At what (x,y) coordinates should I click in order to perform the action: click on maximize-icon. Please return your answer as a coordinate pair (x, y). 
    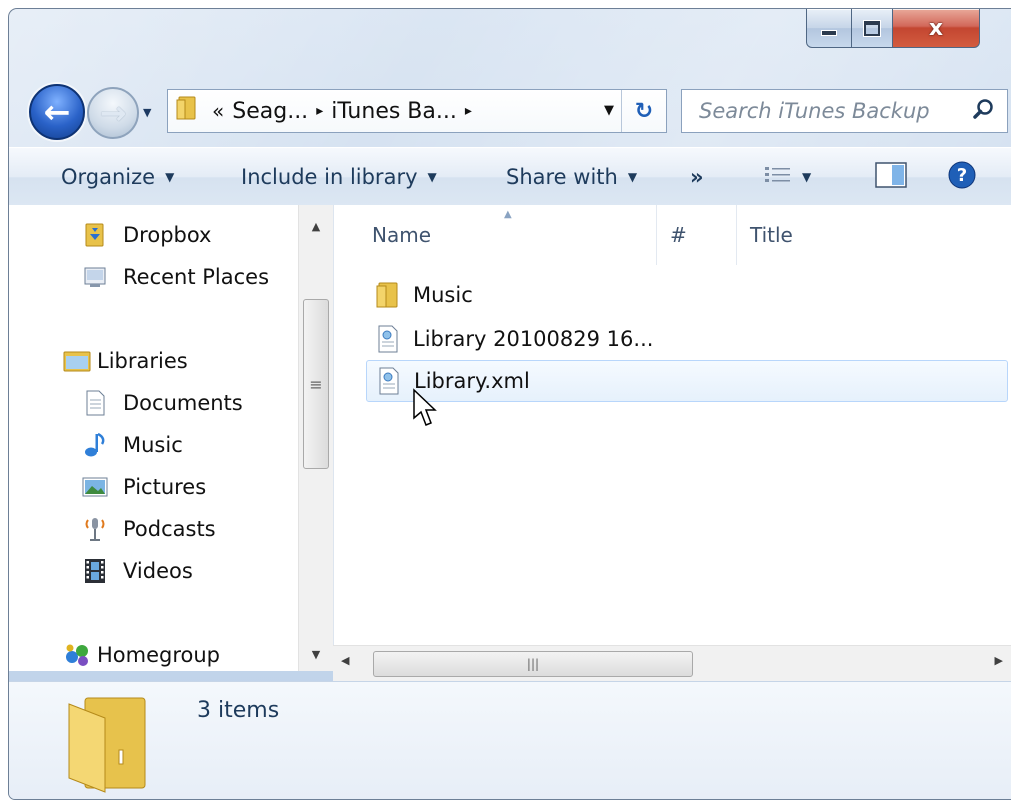
    Looking at the image, I should click on (872, 28).